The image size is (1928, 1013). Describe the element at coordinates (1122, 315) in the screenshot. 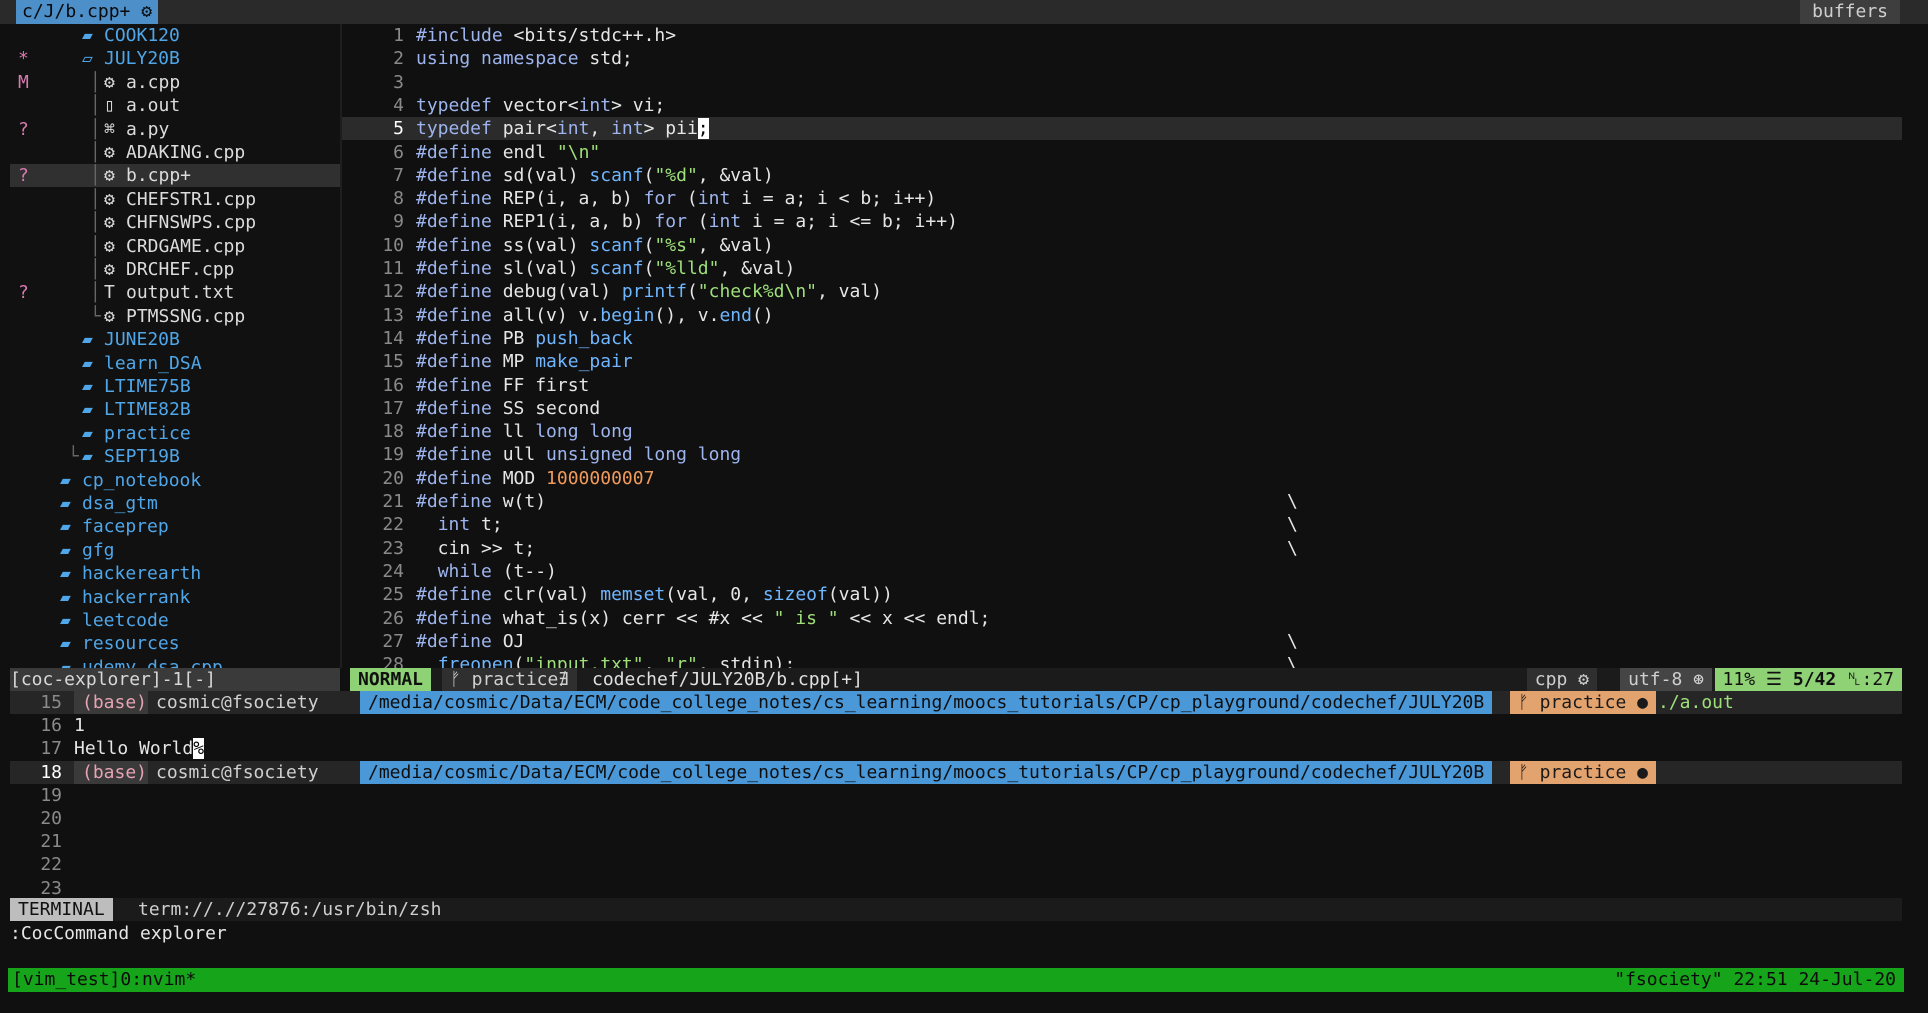

I see `code-line: 13 #define all(v) v.begin(), v.end()` at that location.